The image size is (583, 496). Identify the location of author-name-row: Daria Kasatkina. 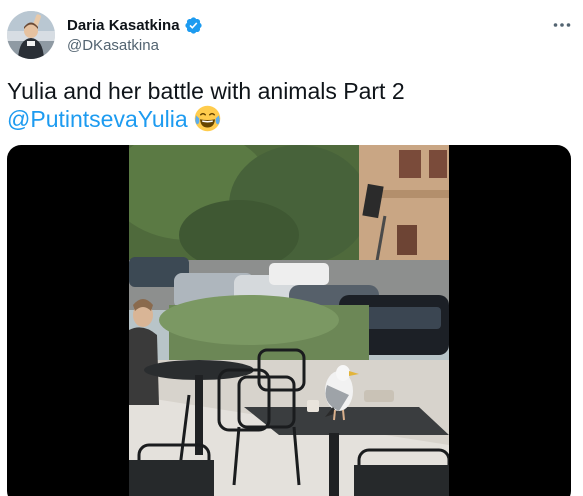
(135, 25).